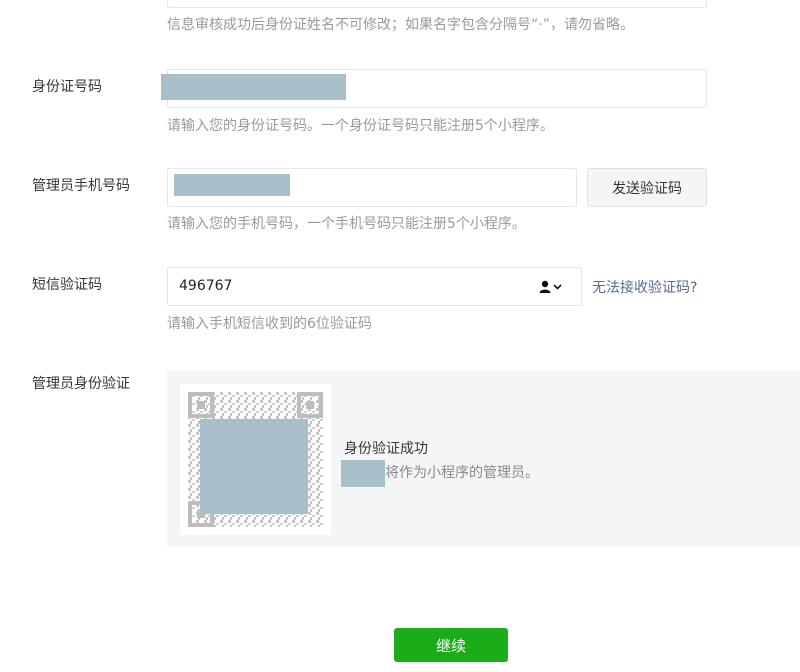  I want to click on verify-success-desc: 将作为小程序的管理员。, so click(462, 473).